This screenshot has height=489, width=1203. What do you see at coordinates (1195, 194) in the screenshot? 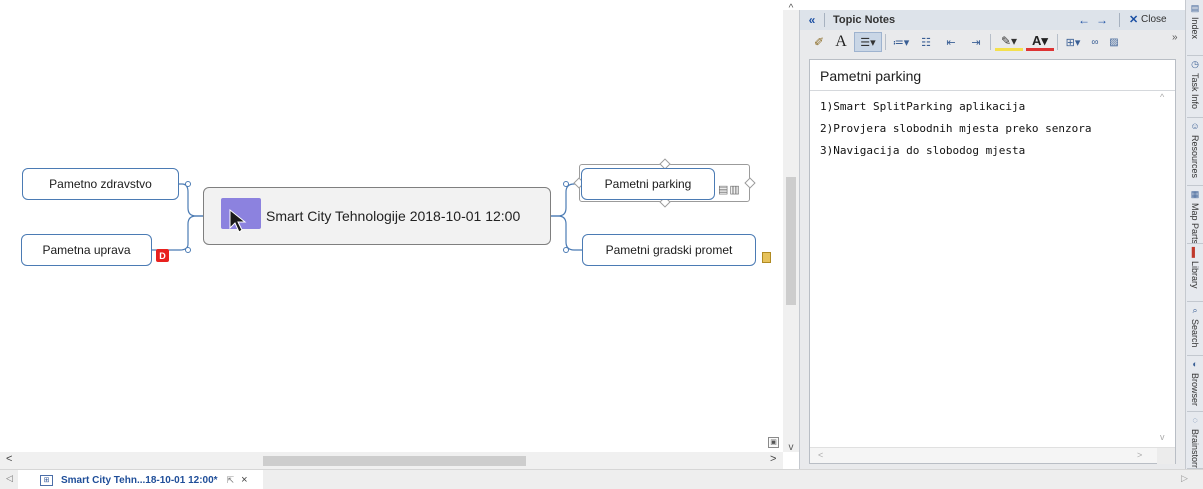
I see `map-parts-icon: ▦` at bounding box center [1195, 194].